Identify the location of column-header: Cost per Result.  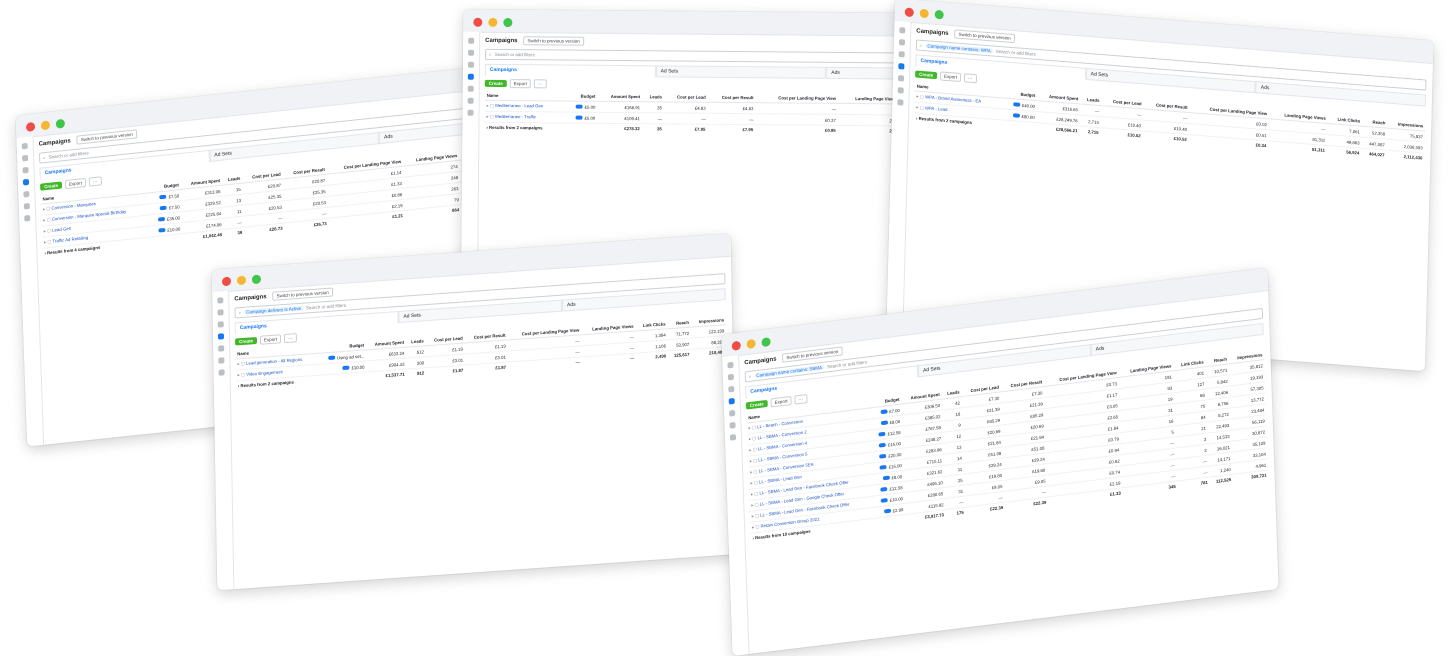
(731, 97).